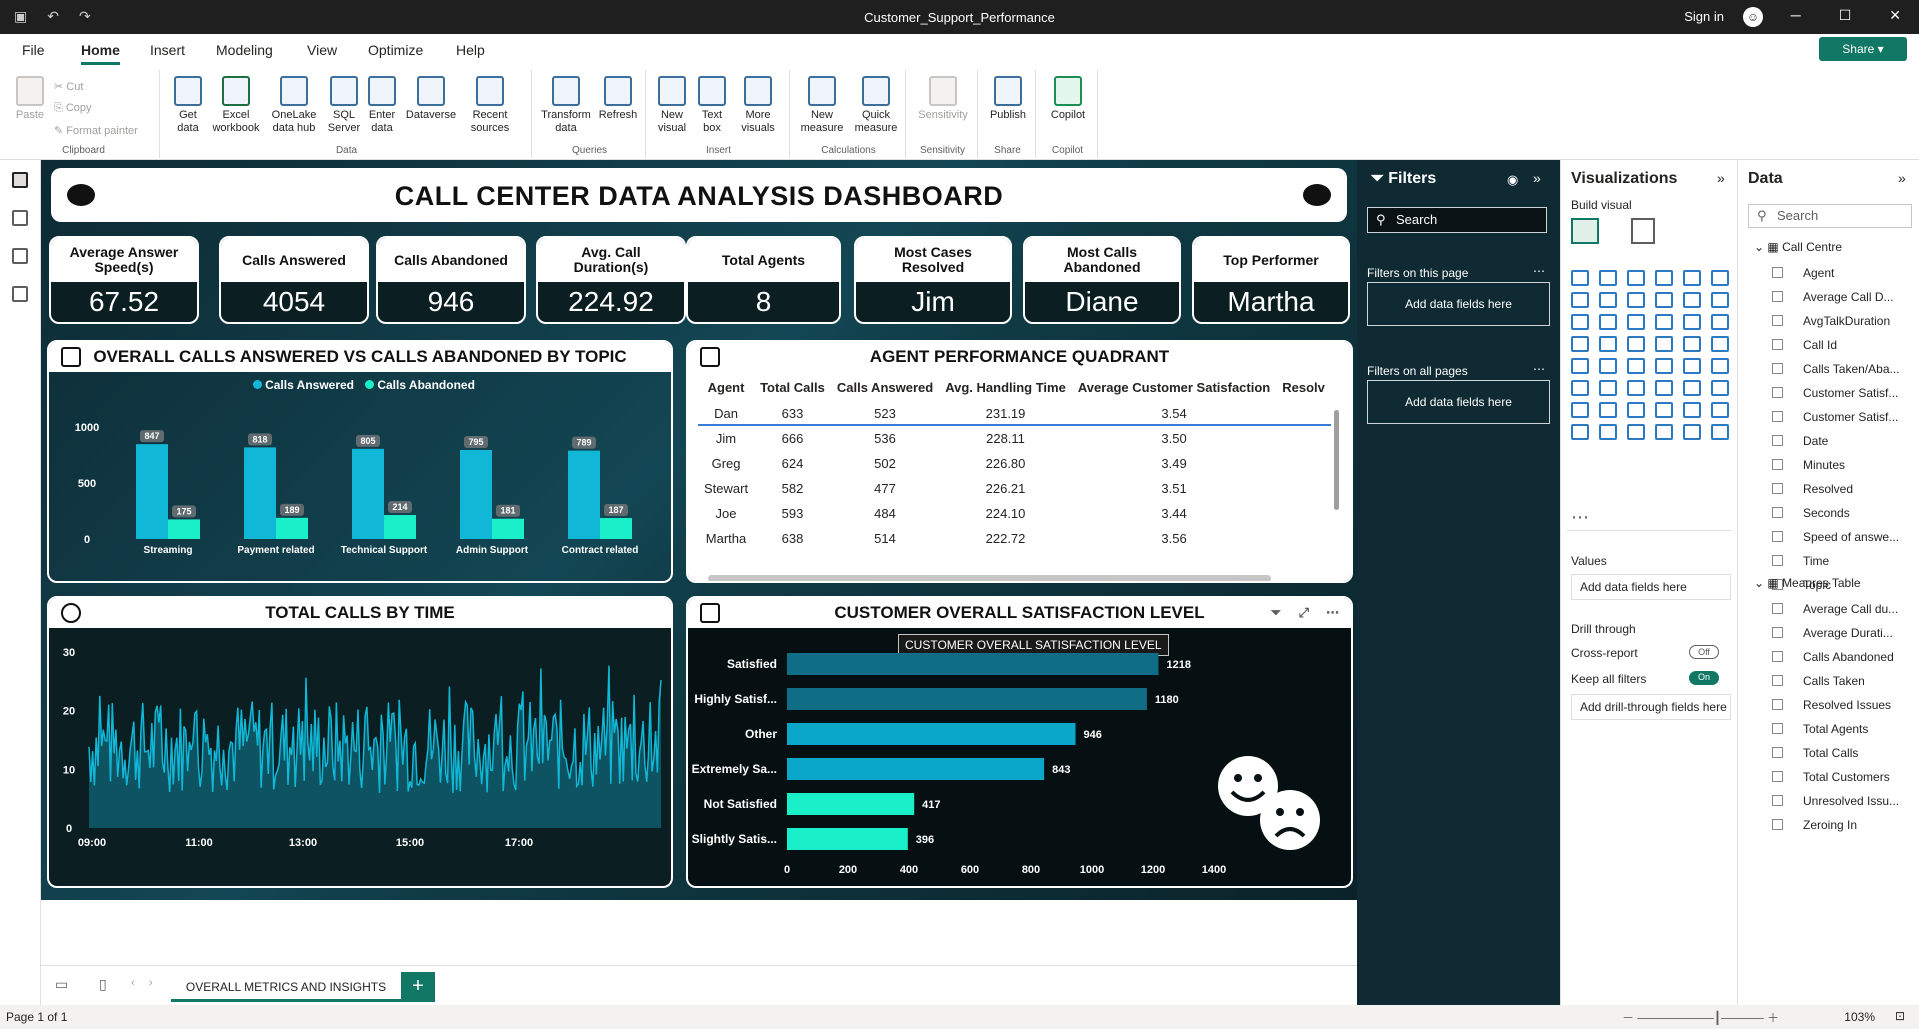  What do you see at coordinates (286, 987) in the screenshot?
I see `page-tab-overall-metrics: OVERALL METRICS AND INSIGHTS` at bounding box center [286, 987].